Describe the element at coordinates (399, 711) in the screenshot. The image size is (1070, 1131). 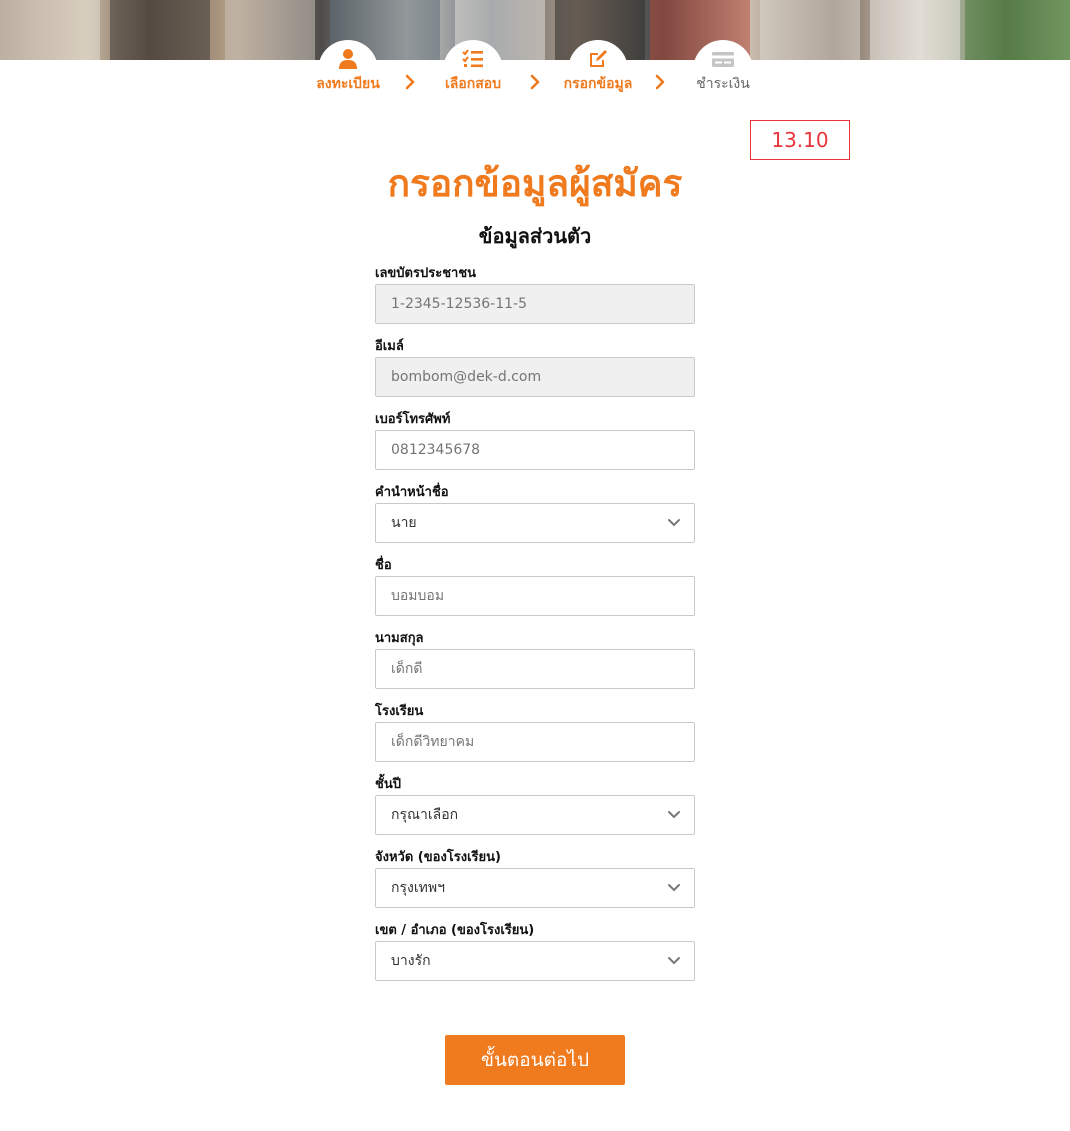
I see `school-label: โรงเรียน` at that location.